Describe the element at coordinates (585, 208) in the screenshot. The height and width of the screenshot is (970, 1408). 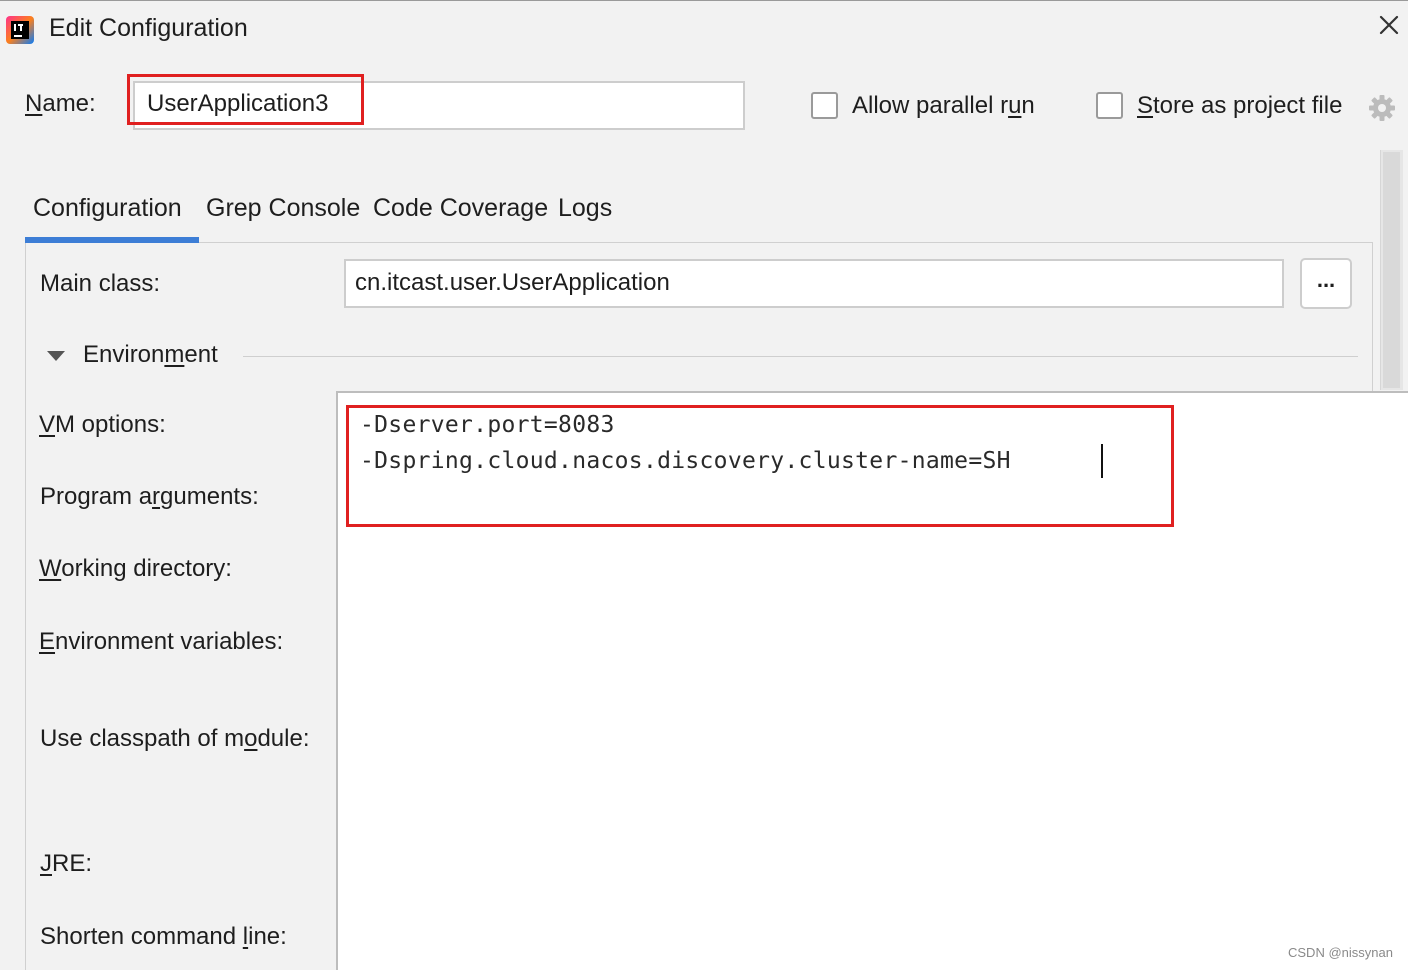
I see `tab-logs: Logs` at that location.